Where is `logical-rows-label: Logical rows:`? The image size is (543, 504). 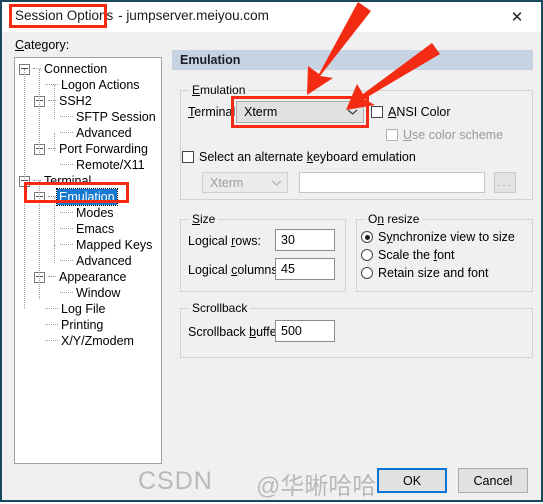
logical-rows-label: Logical rows: is located at coordinates (224, 241).